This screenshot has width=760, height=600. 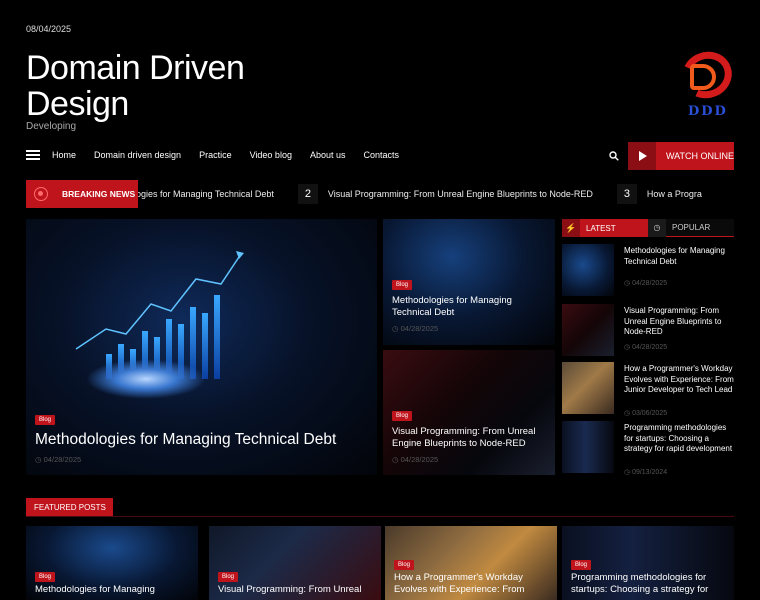 I want to click on ticker-item: logies for Managing Technical Debt, so click(x=204, y=194).